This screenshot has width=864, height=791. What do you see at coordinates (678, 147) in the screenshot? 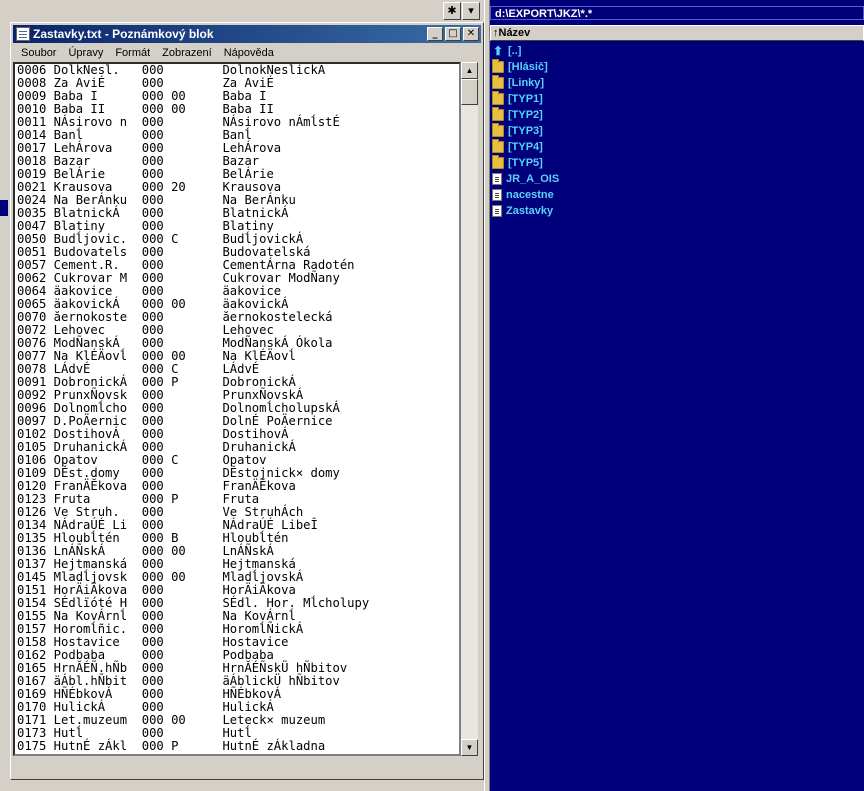
I see `file-list-item: [TYP4]` at bounding box center [678, 147].